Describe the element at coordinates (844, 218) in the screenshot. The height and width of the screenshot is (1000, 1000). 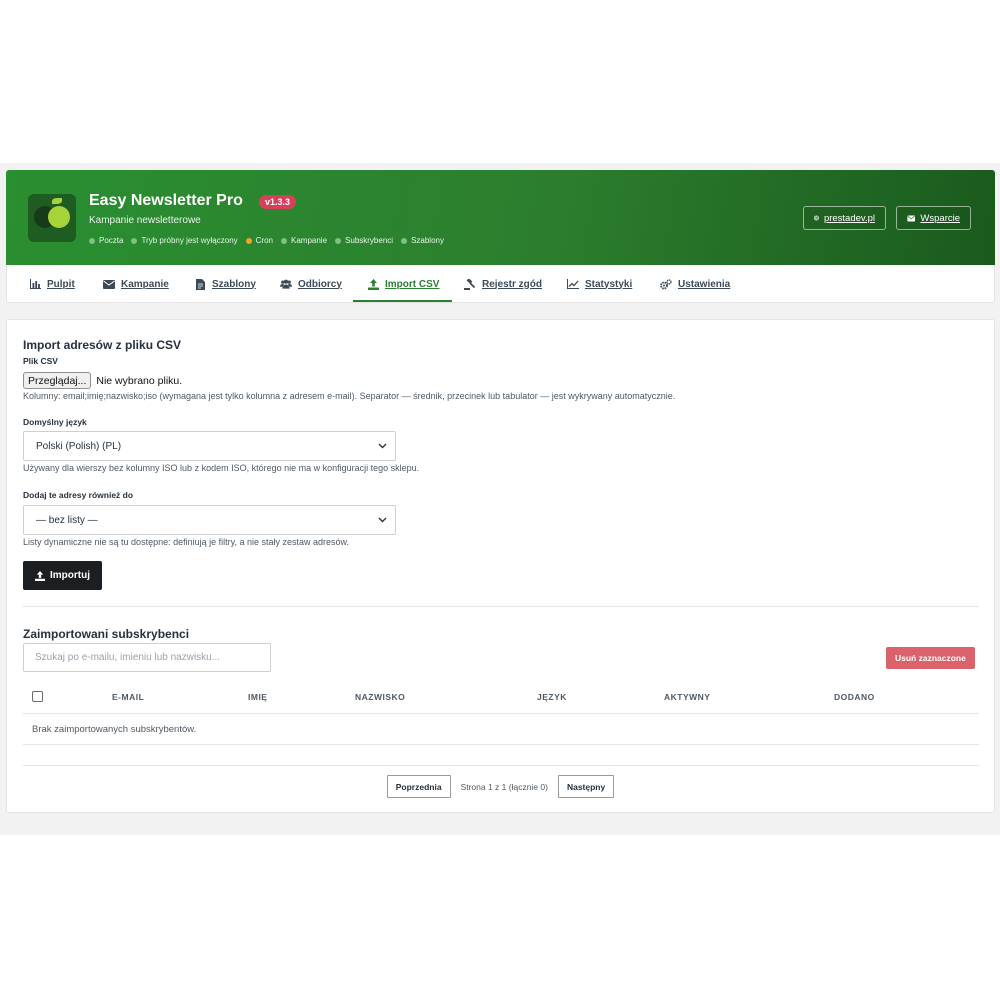
I see `prestadev-link-button: prestadev.pl` at that location.